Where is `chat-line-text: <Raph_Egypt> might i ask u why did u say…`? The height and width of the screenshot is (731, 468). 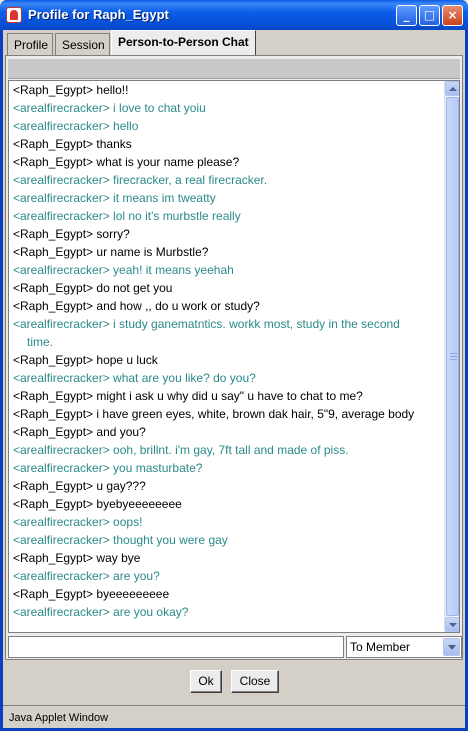 chat-line-text: <Raph_Egypt> might i ask u why did u say… is located at coordinates (188, 396).